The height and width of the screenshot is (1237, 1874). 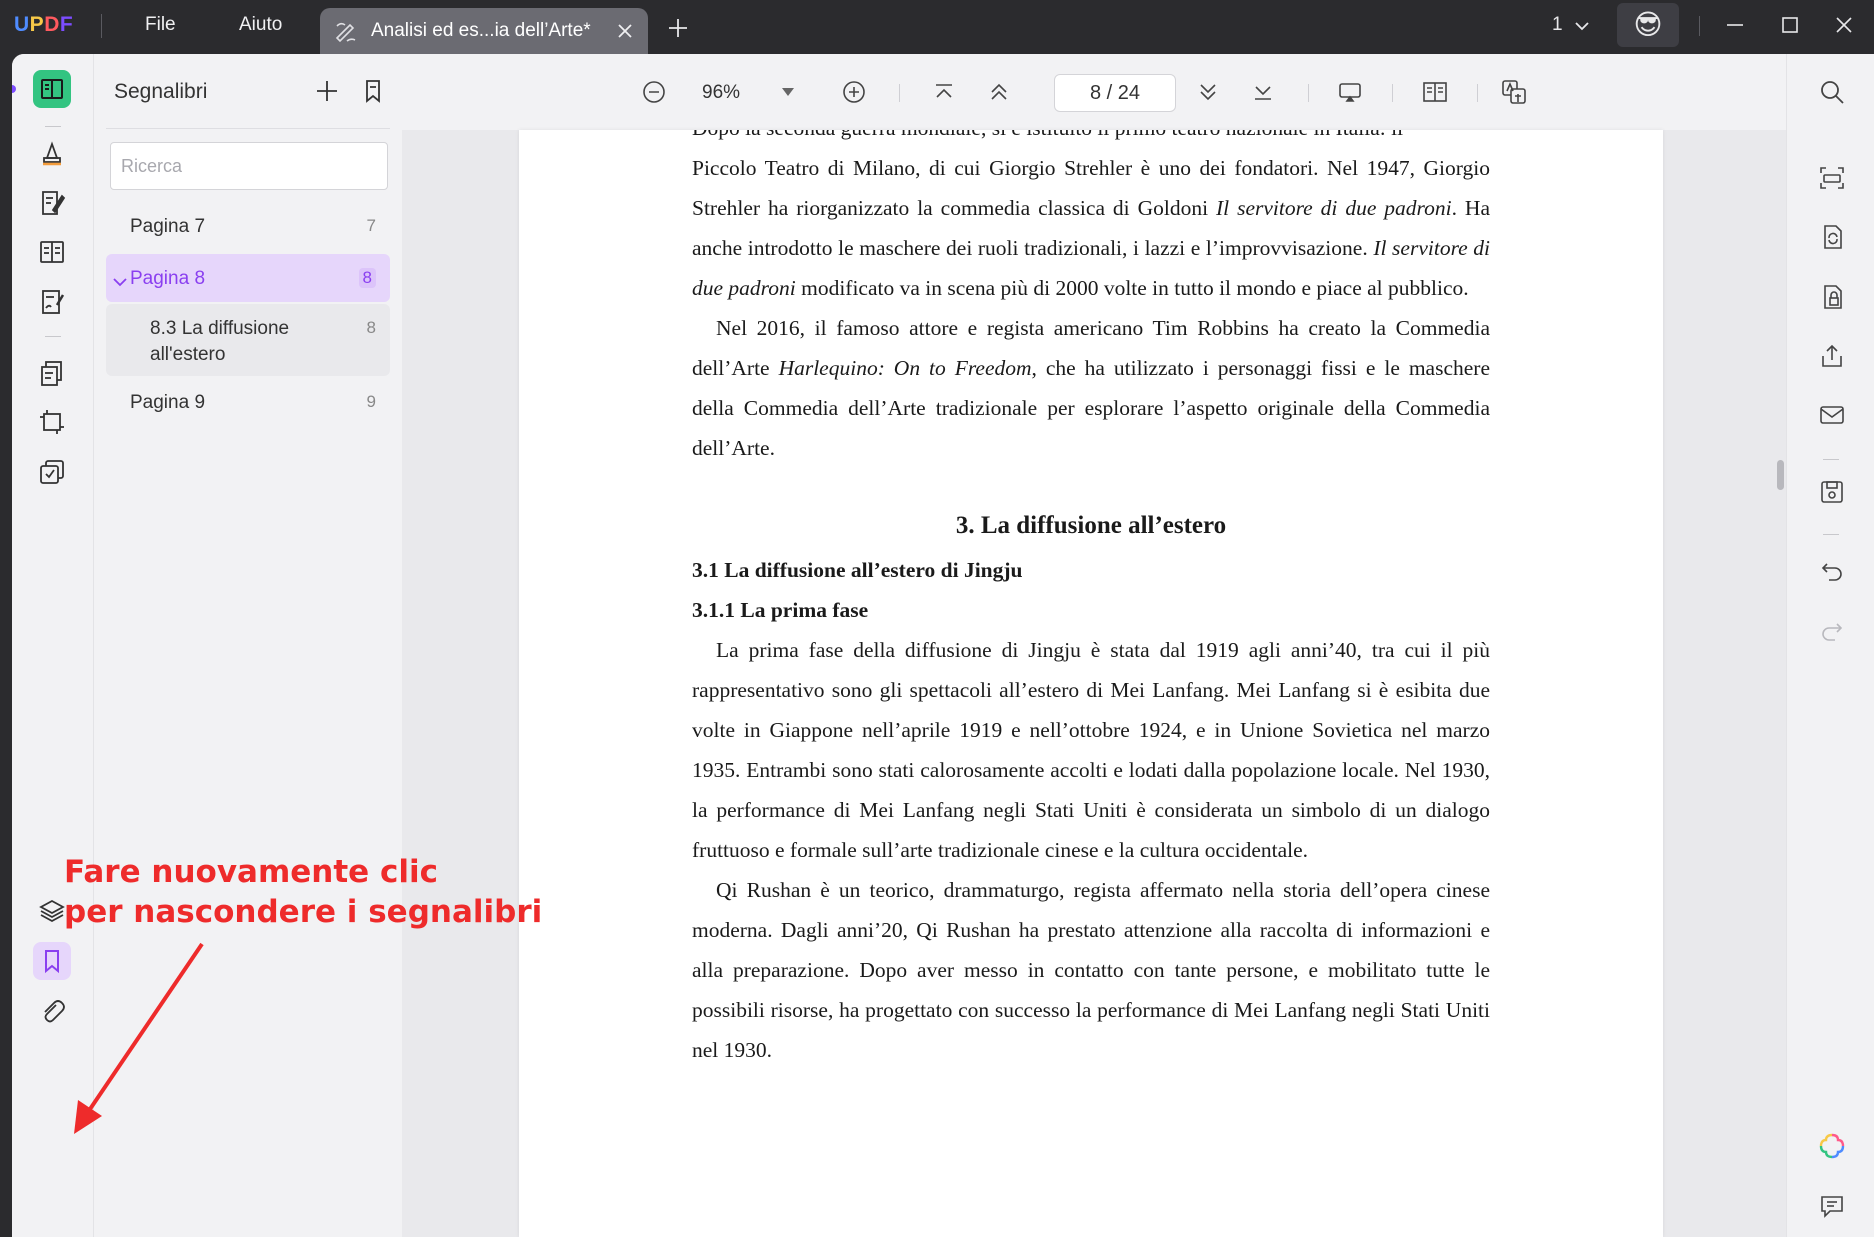 I want to click on reader-icon, so click(x=52, y=89).